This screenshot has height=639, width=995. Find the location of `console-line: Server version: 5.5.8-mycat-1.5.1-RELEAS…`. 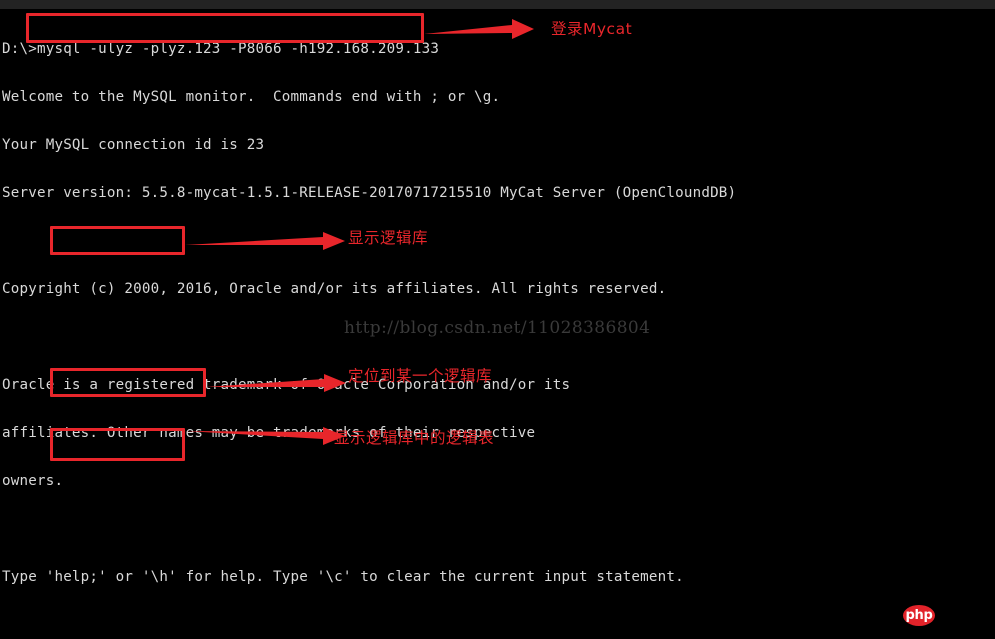

console-line: Server version: 5.5.8-mycat-1.5.1-RELEAS… is located at coordinates (369, 193).